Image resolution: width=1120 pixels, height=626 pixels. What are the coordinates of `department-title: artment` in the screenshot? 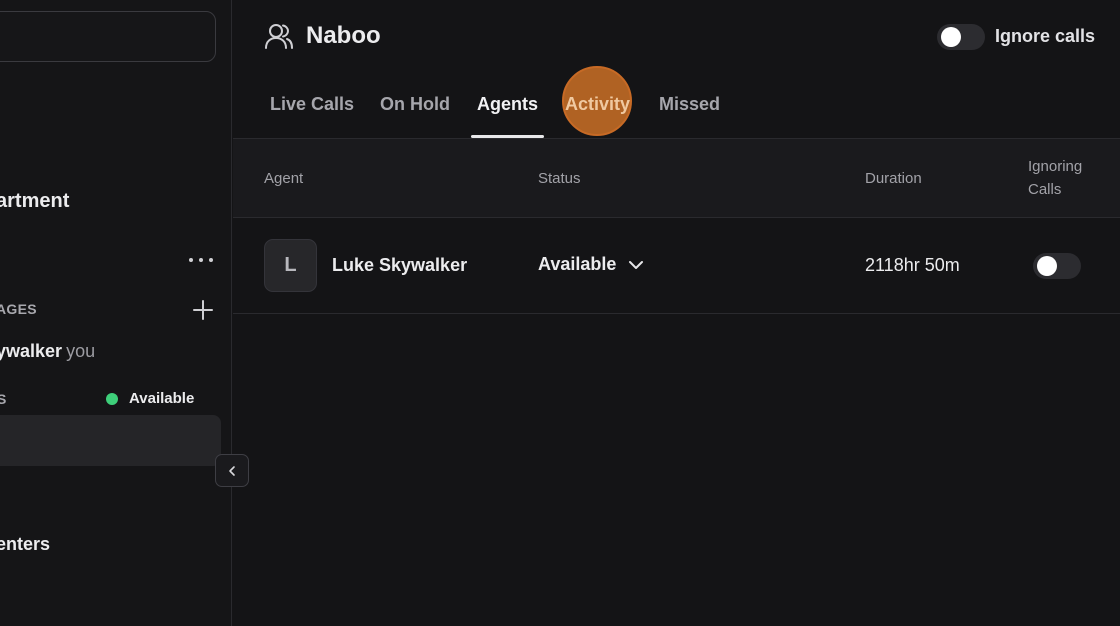 It's located at (35, 201).